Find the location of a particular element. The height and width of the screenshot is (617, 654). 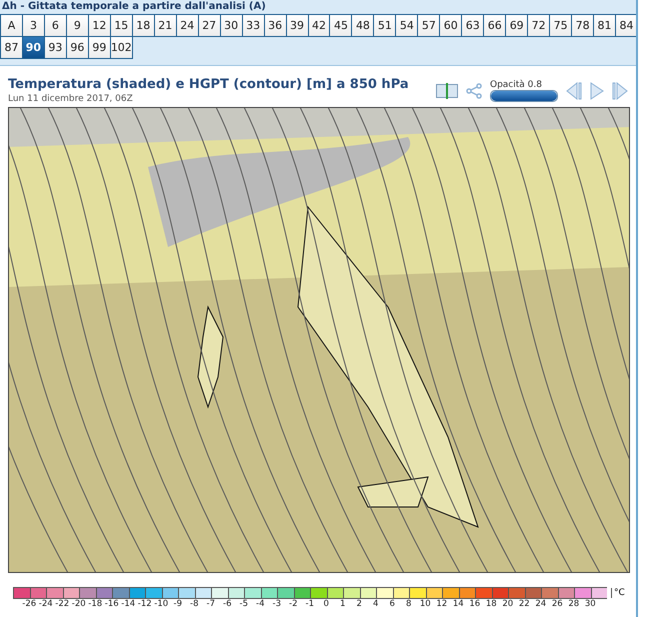

time-step-tab: 18 is located at coordinates (143, 26).